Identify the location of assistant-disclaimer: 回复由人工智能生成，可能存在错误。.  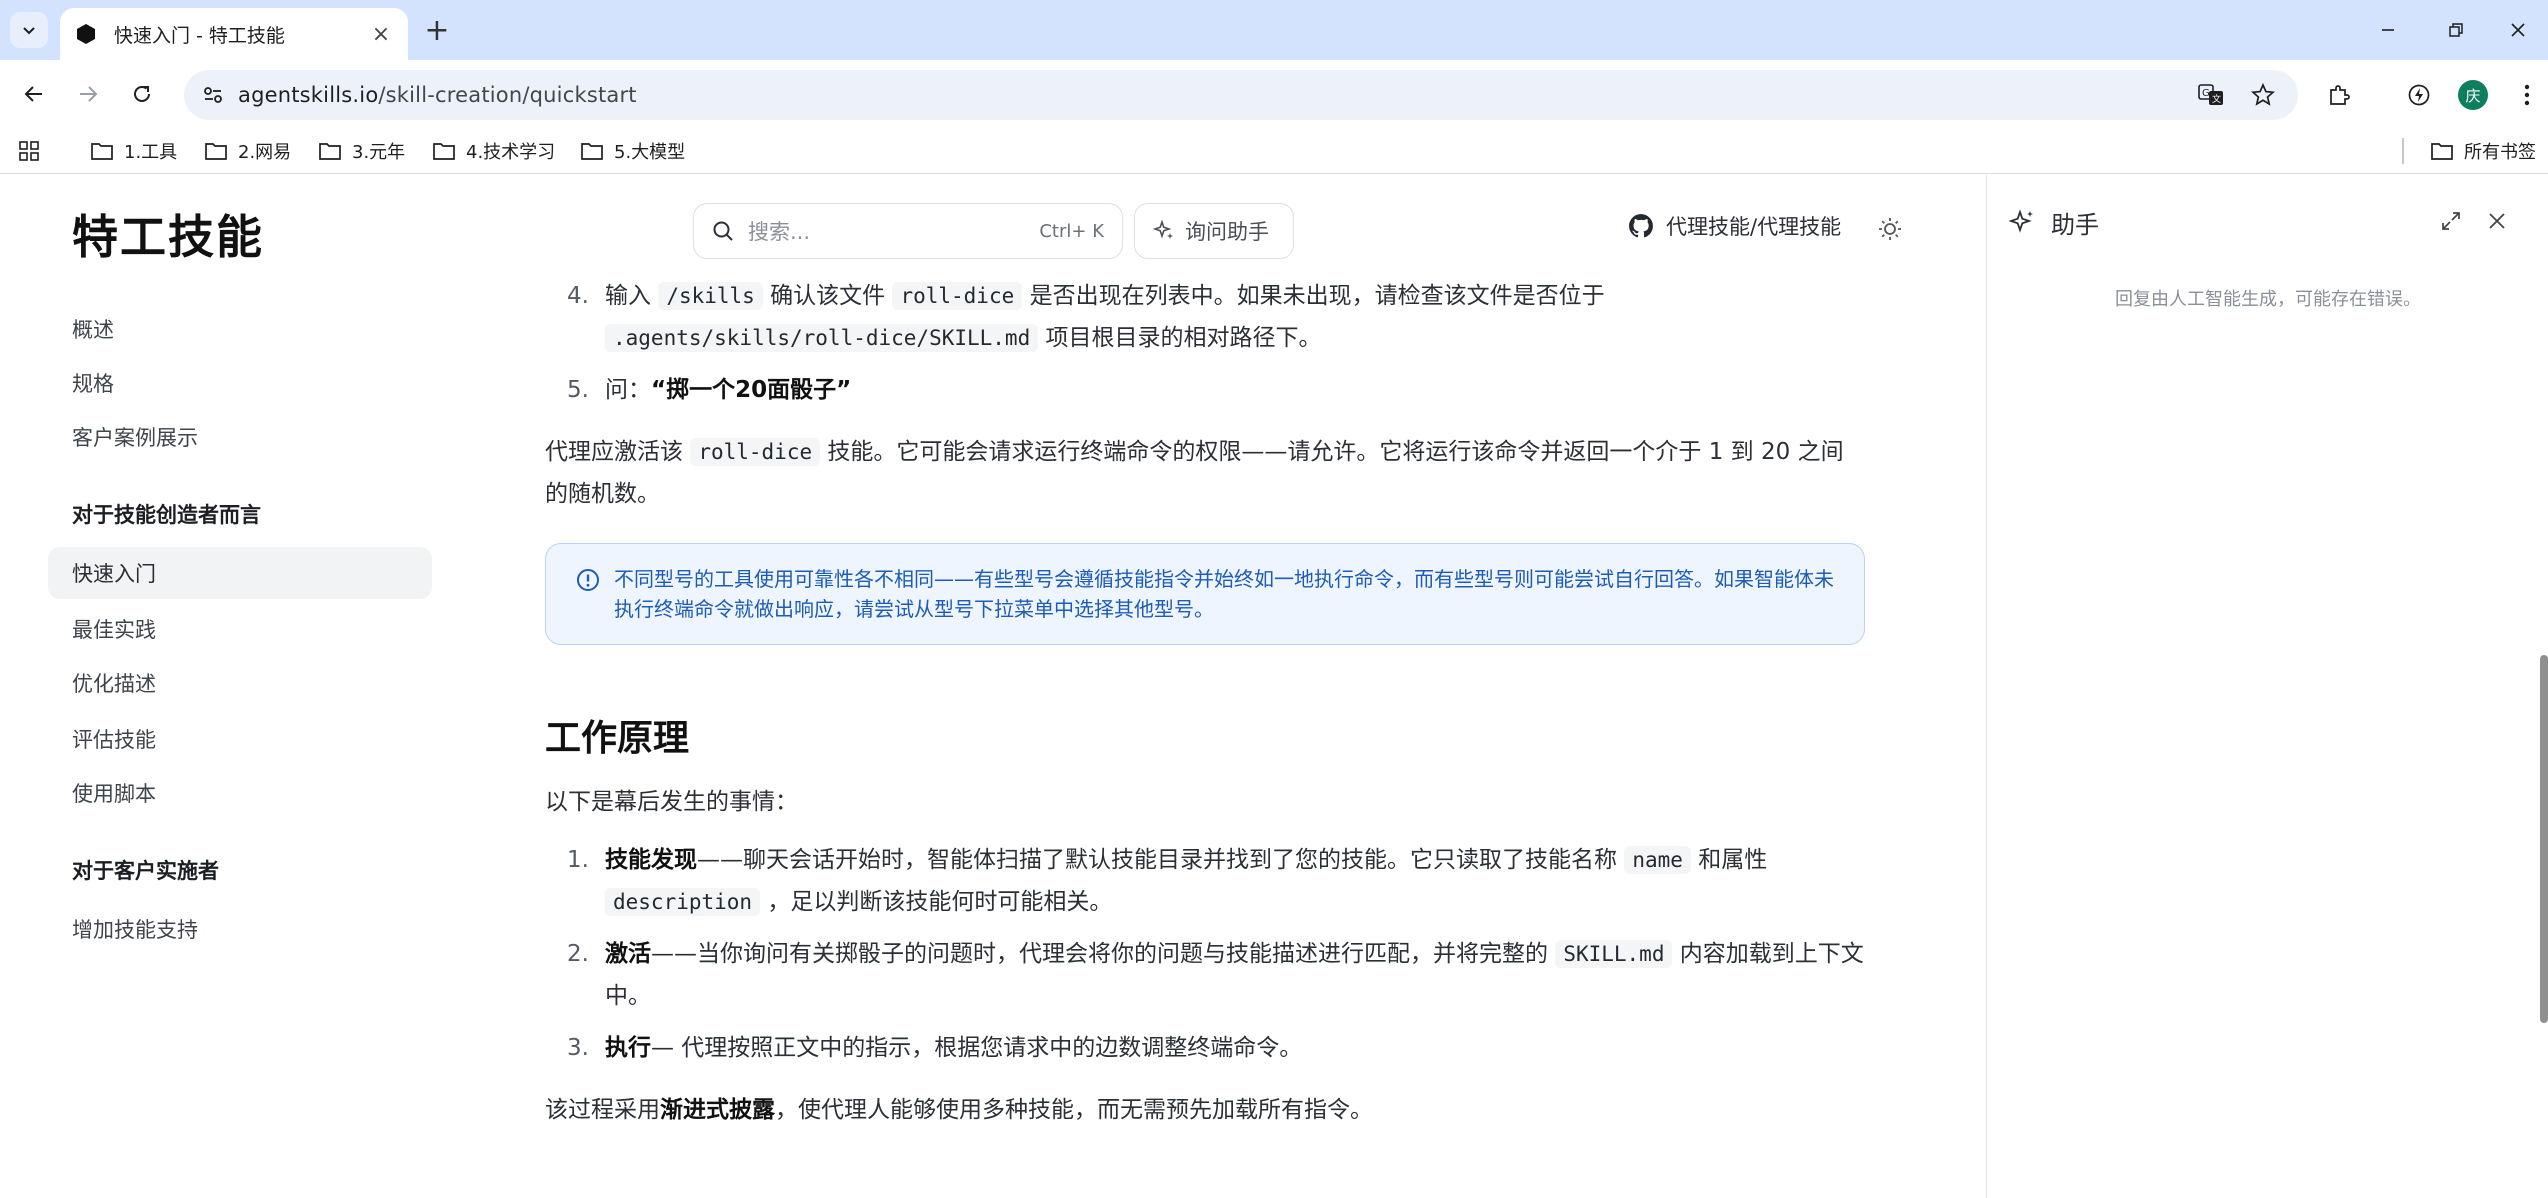
(2268, 299).